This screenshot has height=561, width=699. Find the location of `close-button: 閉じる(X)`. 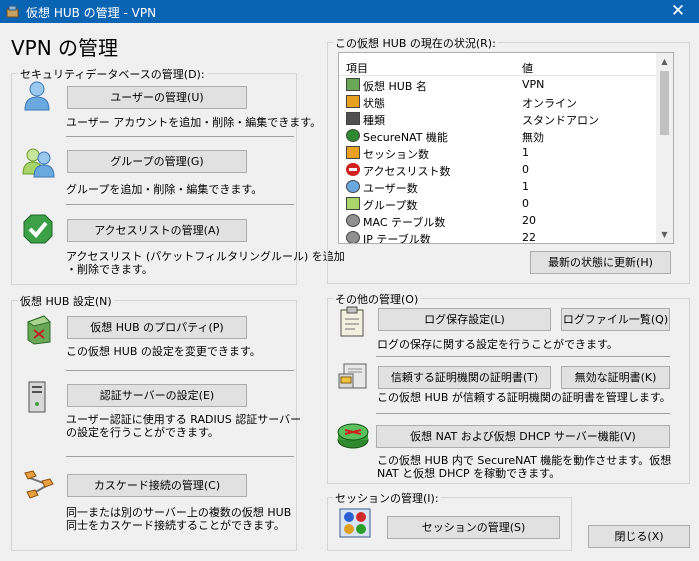

close-button: 閉じる(X) is located at coordinates (639, 536).